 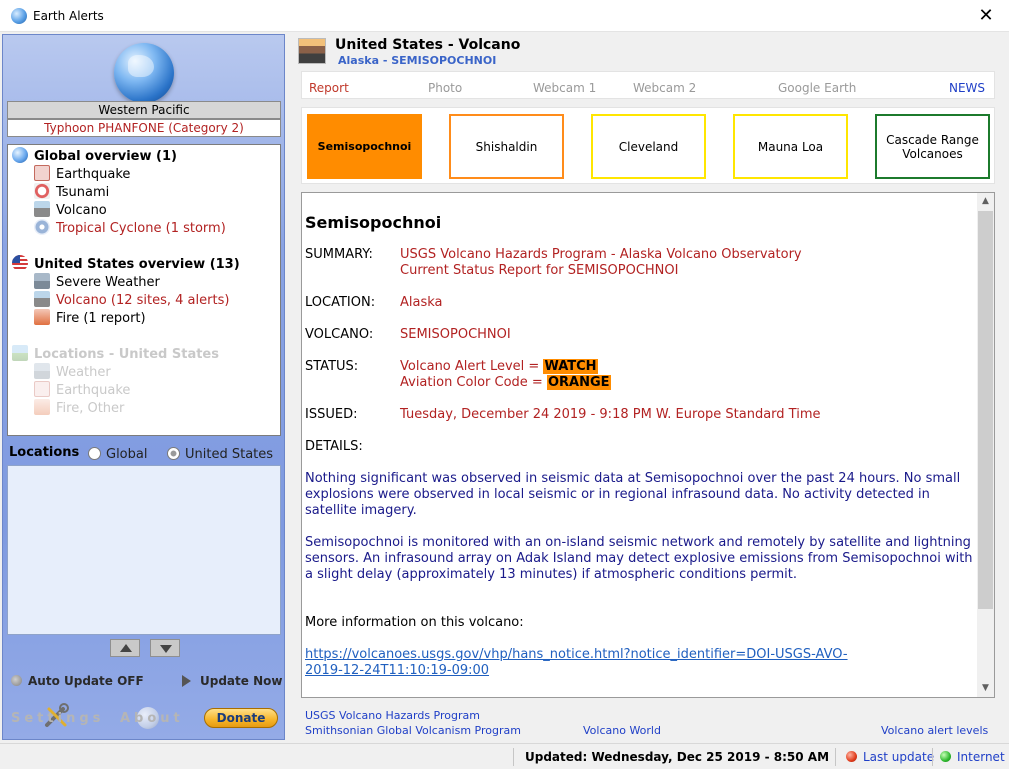 I want to click on tree-item-us-volcano: Volcano (12 sites, 4 alerts), so click(x=131, y=299).